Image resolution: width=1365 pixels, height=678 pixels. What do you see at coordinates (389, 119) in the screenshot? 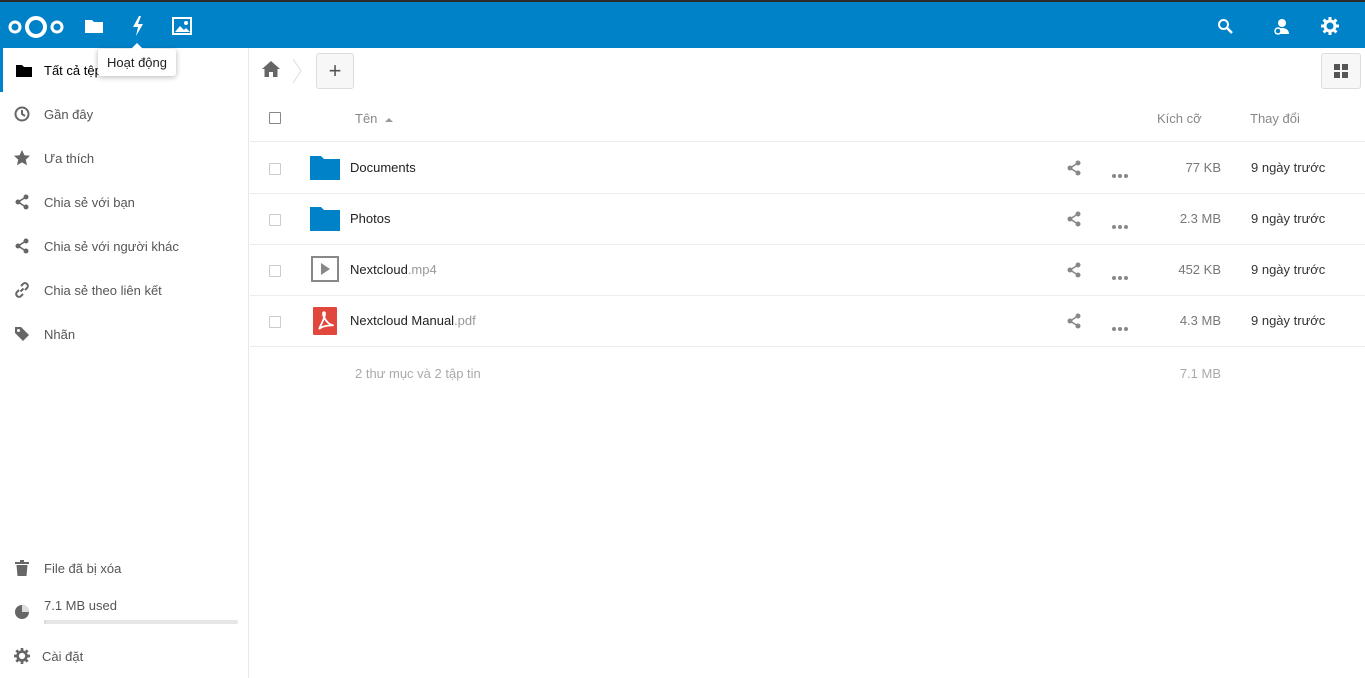
I see `sort-ascending-icon` at bounding box center [389, 119].